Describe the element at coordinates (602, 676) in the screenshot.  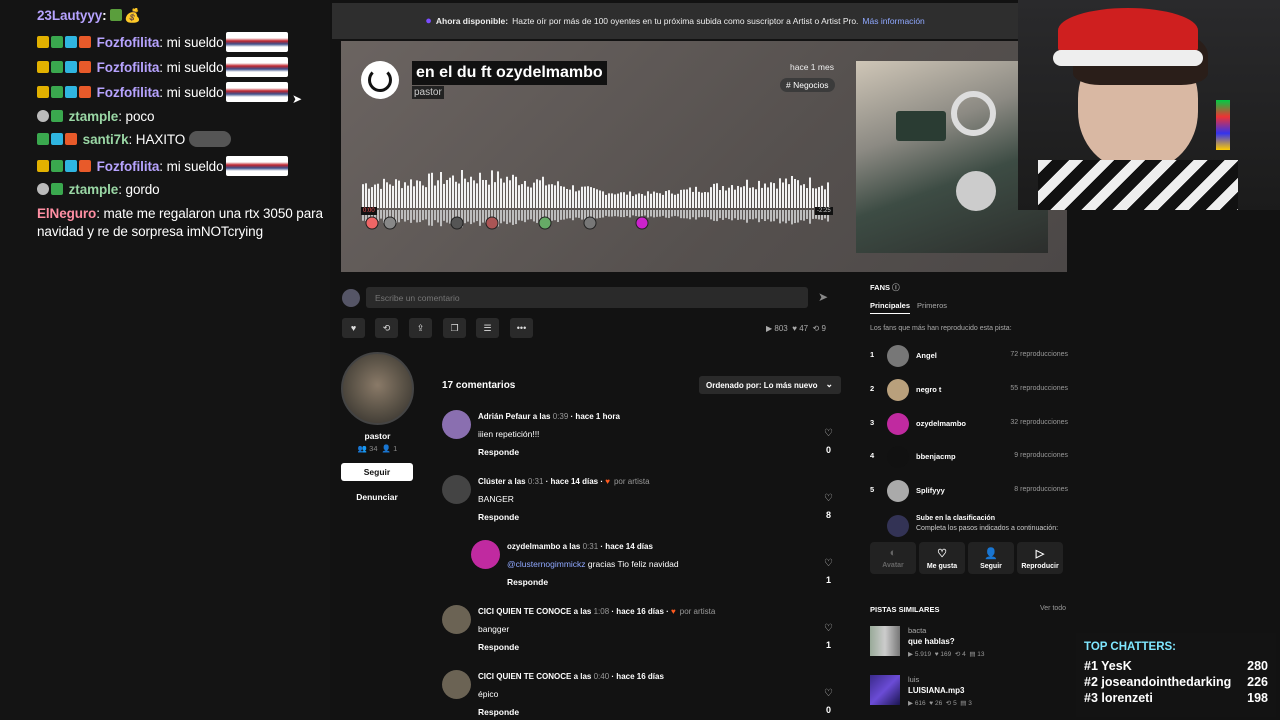
I see `comment-timestamp: 0:40` at that location.